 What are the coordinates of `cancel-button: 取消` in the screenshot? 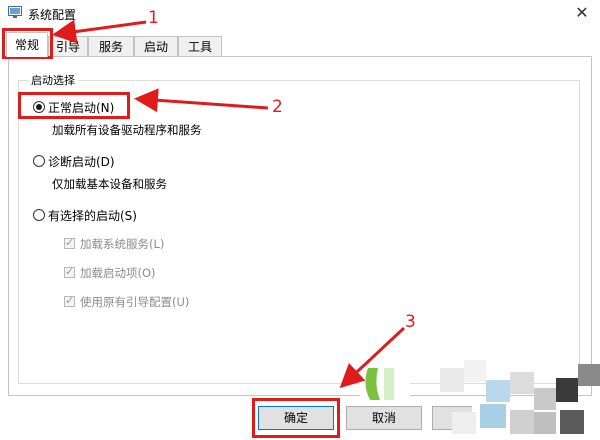 It's located at (384, 418).